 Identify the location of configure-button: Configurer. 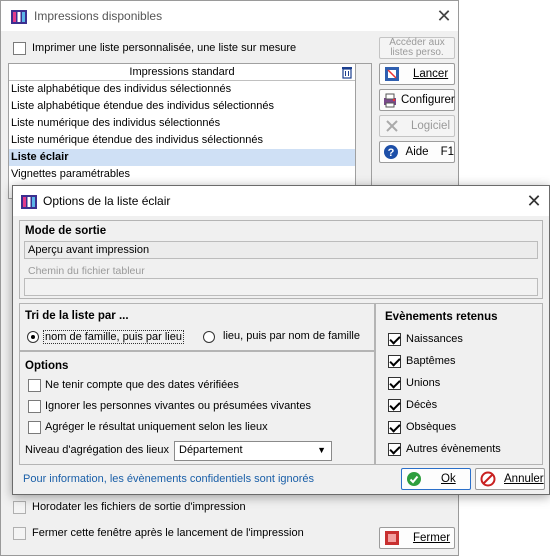
(417, 100).